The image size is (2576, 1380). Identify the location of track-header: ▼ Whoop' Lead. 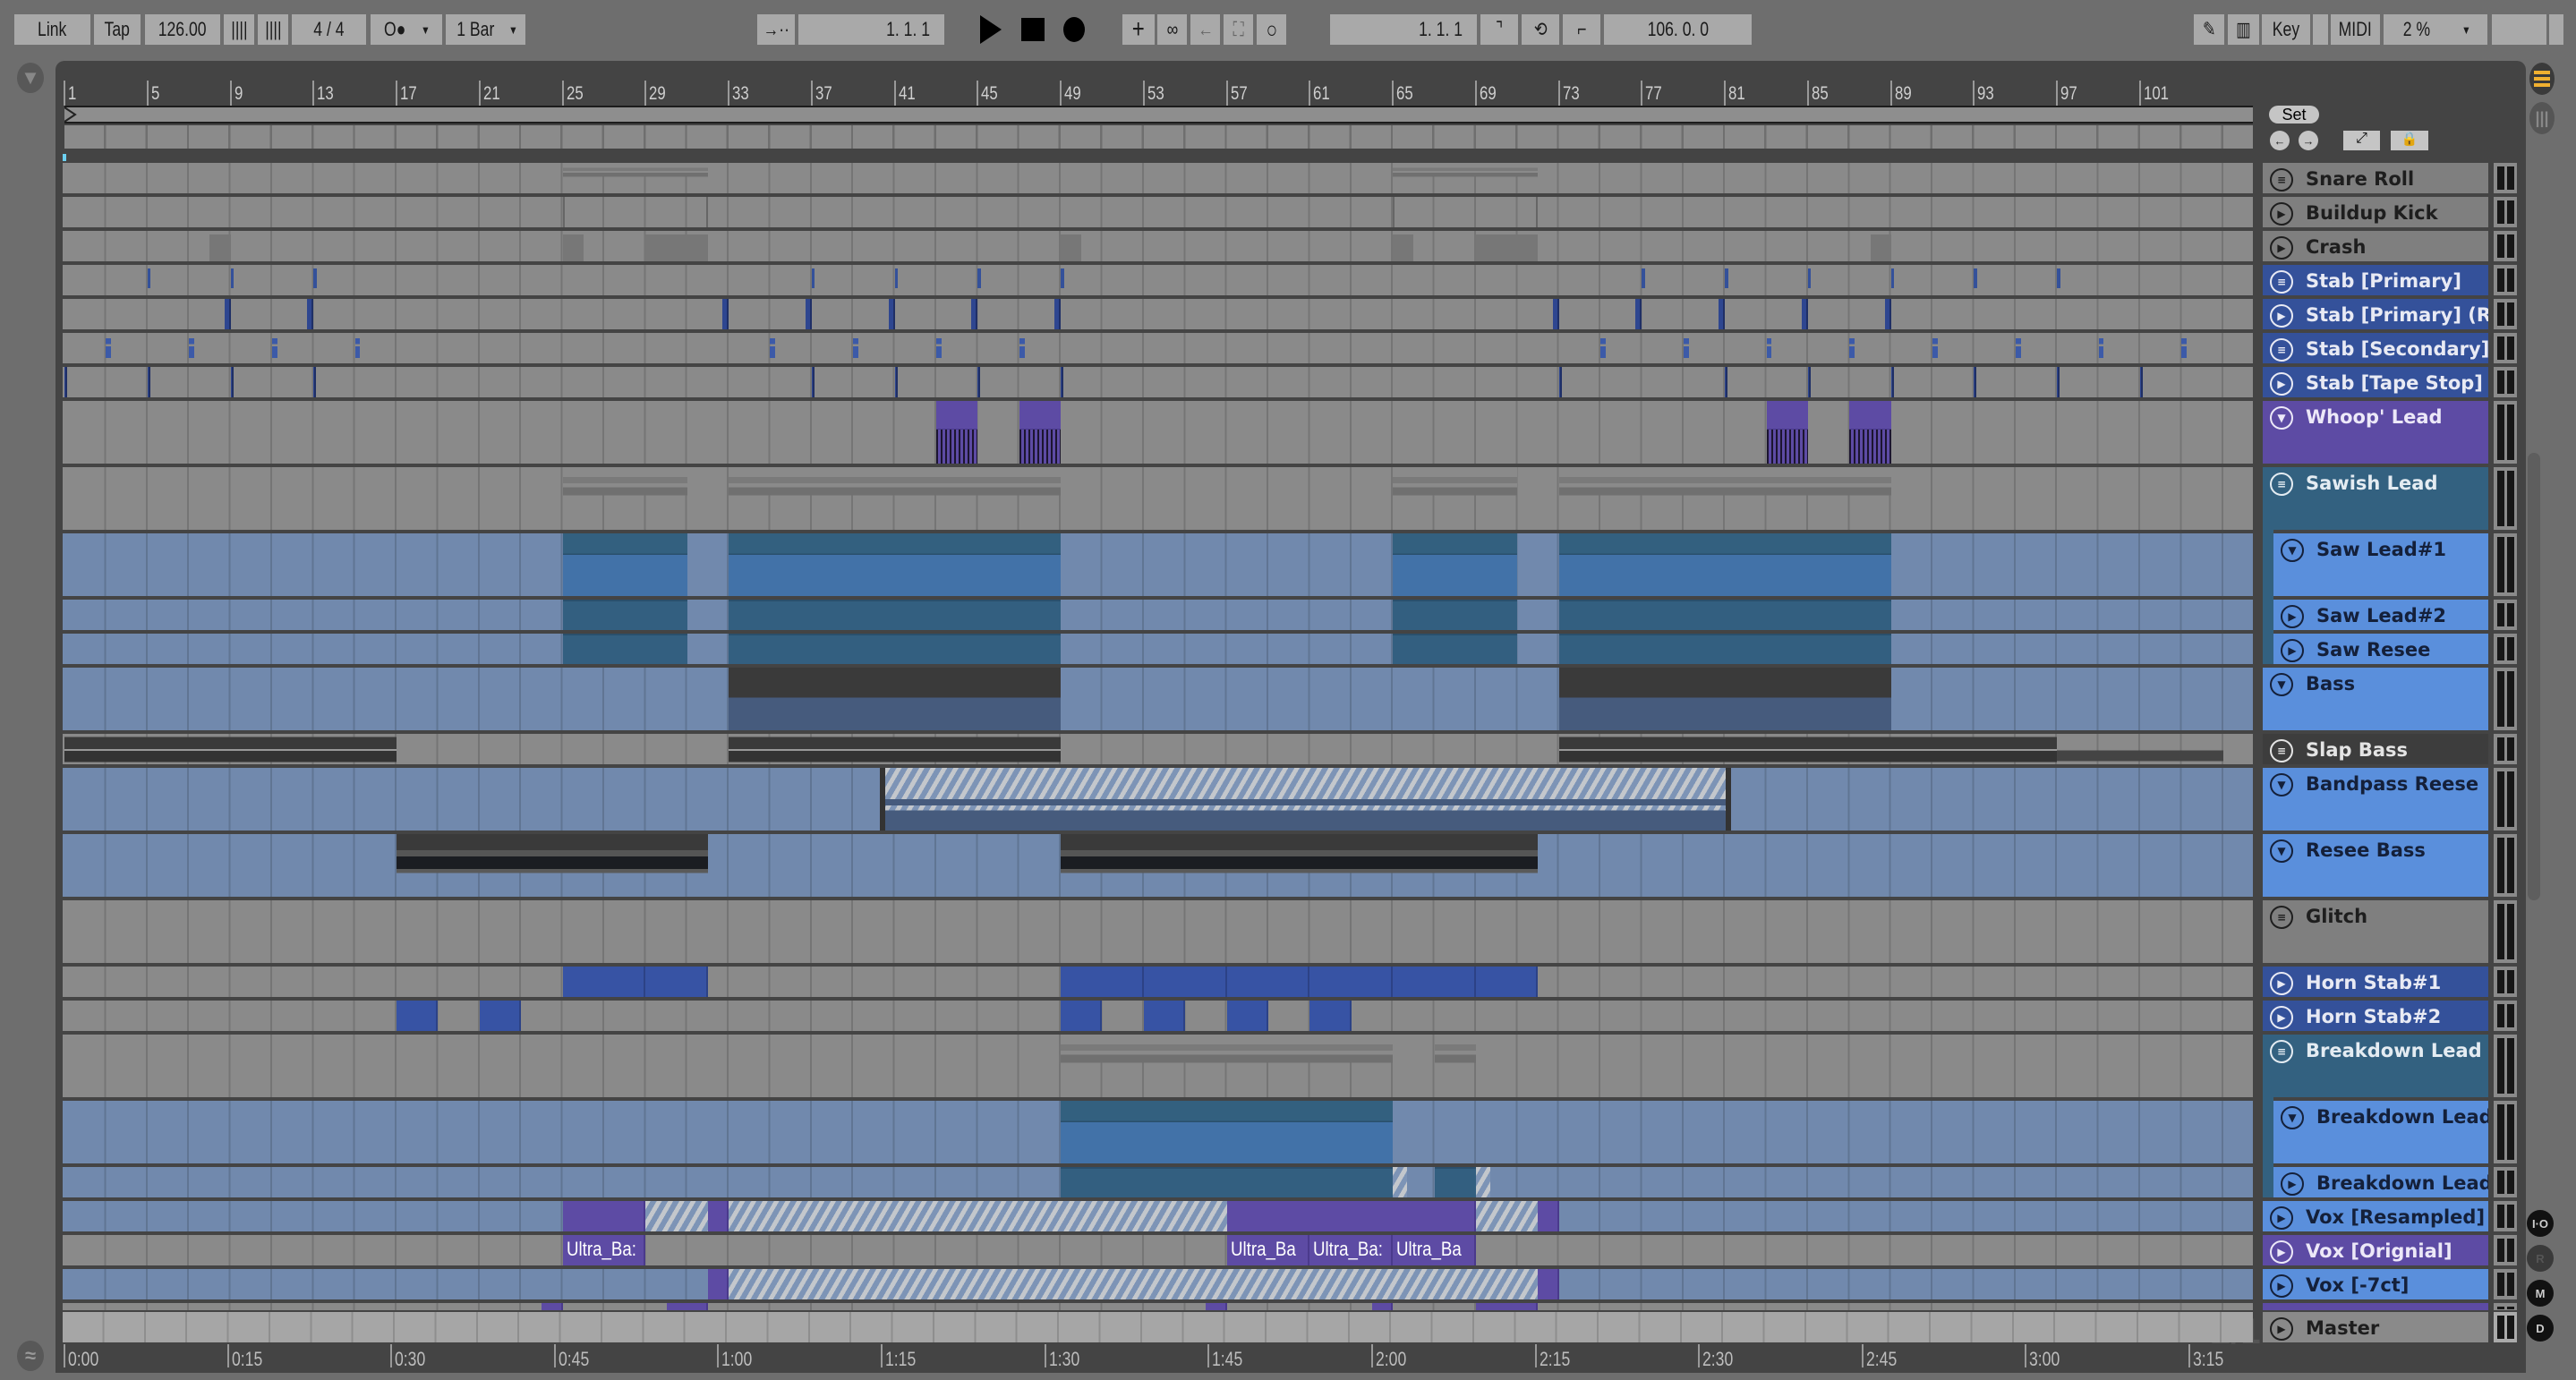
(2375, 432).